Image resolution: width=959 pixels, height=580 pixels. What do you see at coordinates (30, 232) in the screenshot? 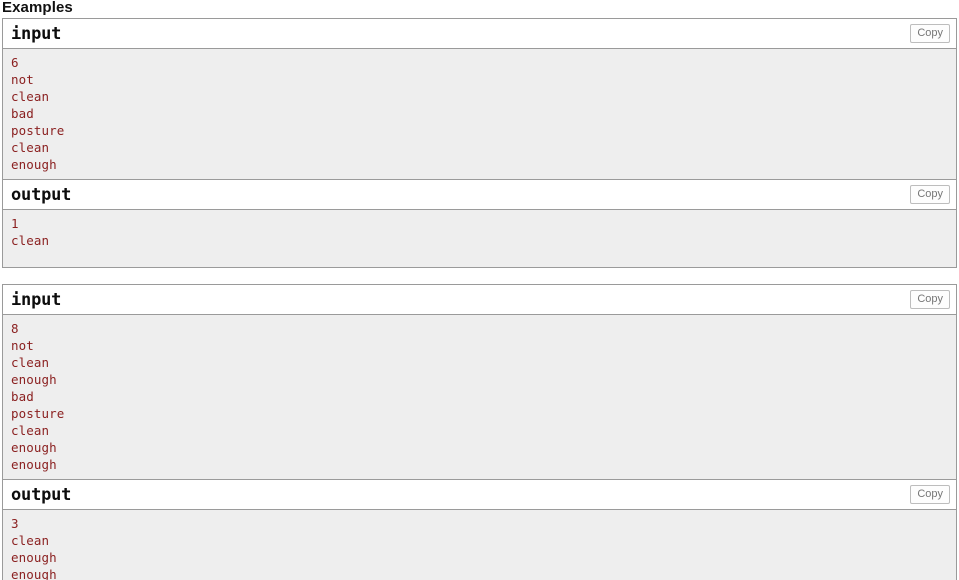
I see `output-text: 1 clean` at bounding box center [30, 232].